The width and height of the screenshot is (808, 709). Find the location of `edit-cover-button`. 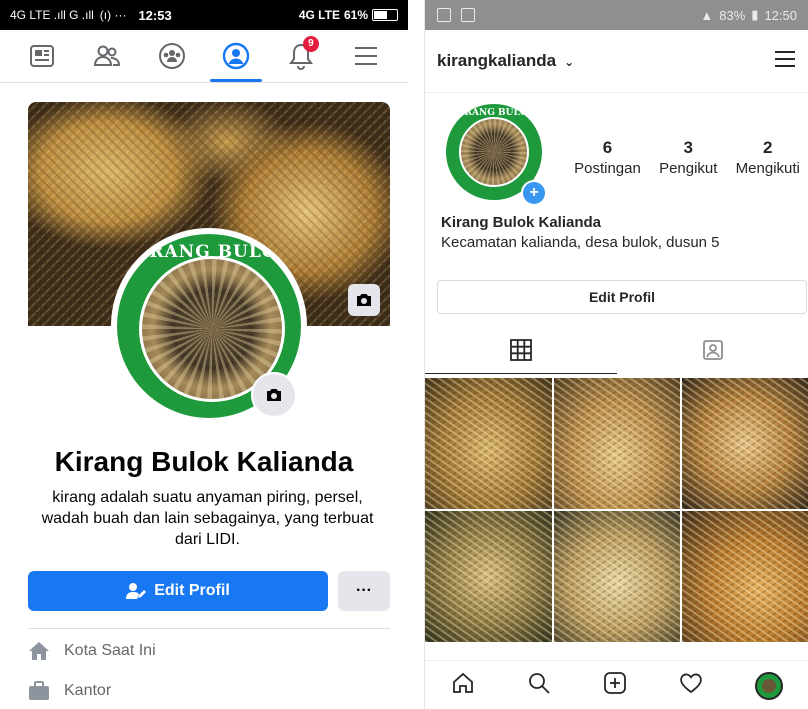

edit-cover-button is located at coordinates (364, 300).